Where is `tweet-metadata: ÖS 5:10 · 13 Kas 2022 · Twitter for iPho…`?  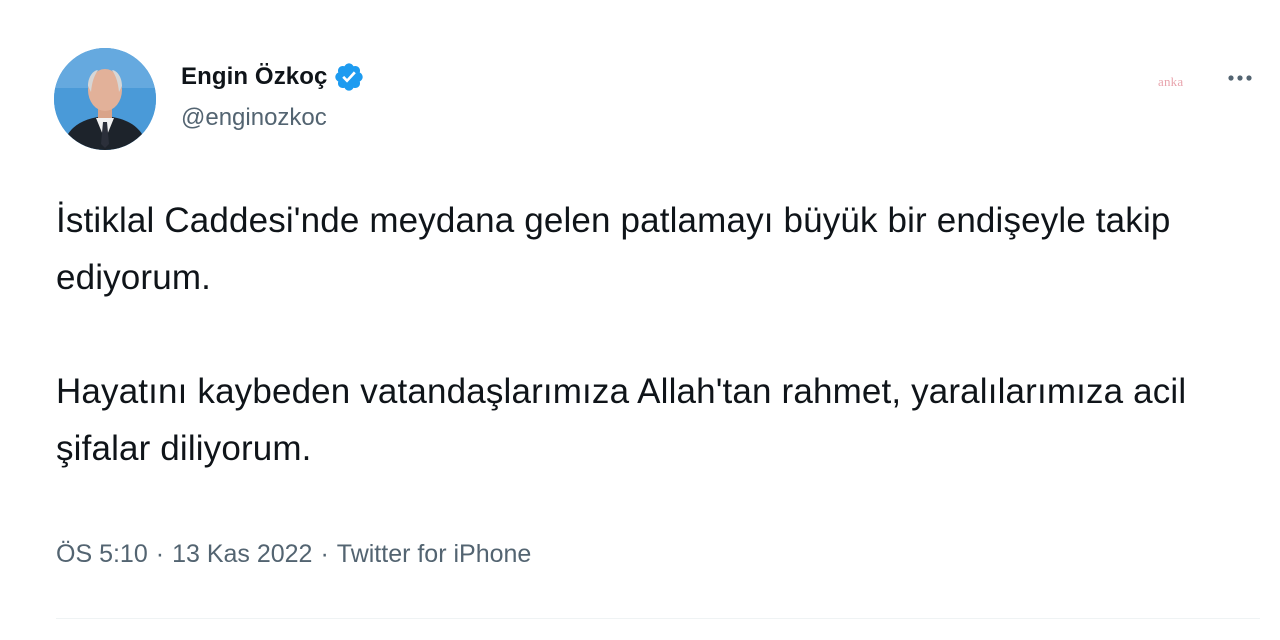
tweet-metadata: ÖS 5:10 · 13 Kas 2022 · Twitter for iPho… is located at coordinates (293, 554).